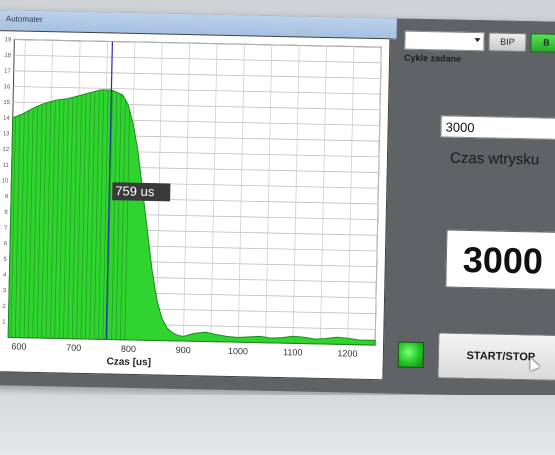 The image size is (555, 455). I want to click on x-tick-label: 900, so click(183, 350).